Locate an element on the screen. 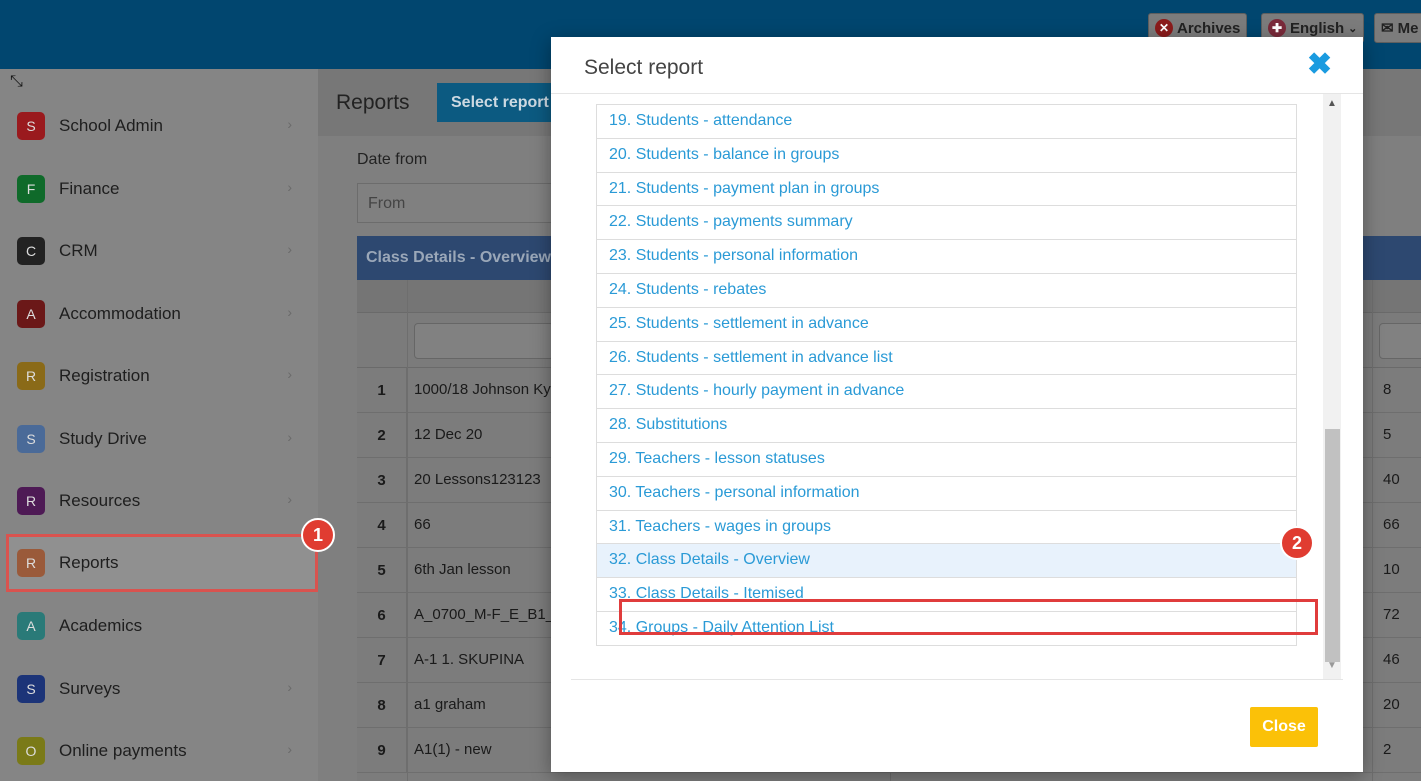 Image resolution: width=1421 pixels, height=781 pixels. row-value: 5 is located at coordinates (1387, 434).